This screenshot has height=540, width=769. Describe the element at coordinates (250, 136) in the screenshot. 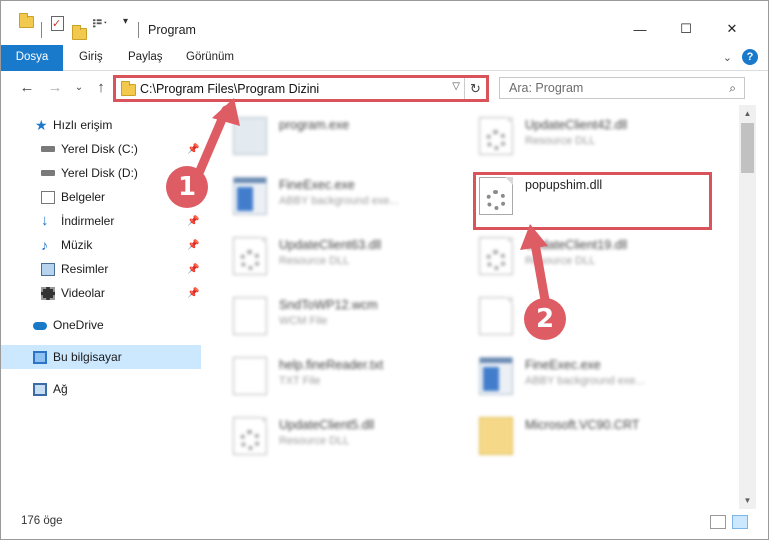

I see `program-icon` at that location.